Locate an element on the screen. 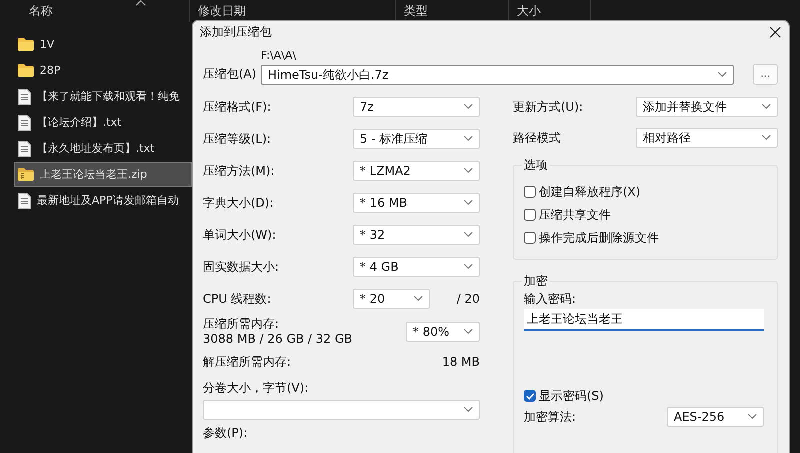 This screenshot has width=800, height=453. setting-label: 参数(P): is located at coordinates (226, 433).